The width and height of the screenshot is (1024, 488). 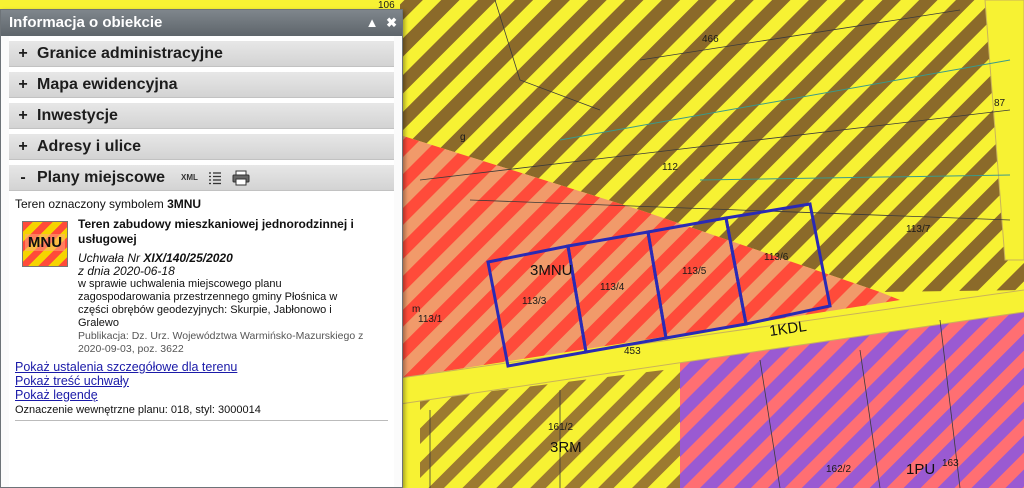 I want to click on zone-legend-icon-label: MNU, so click(x=45, y=242).